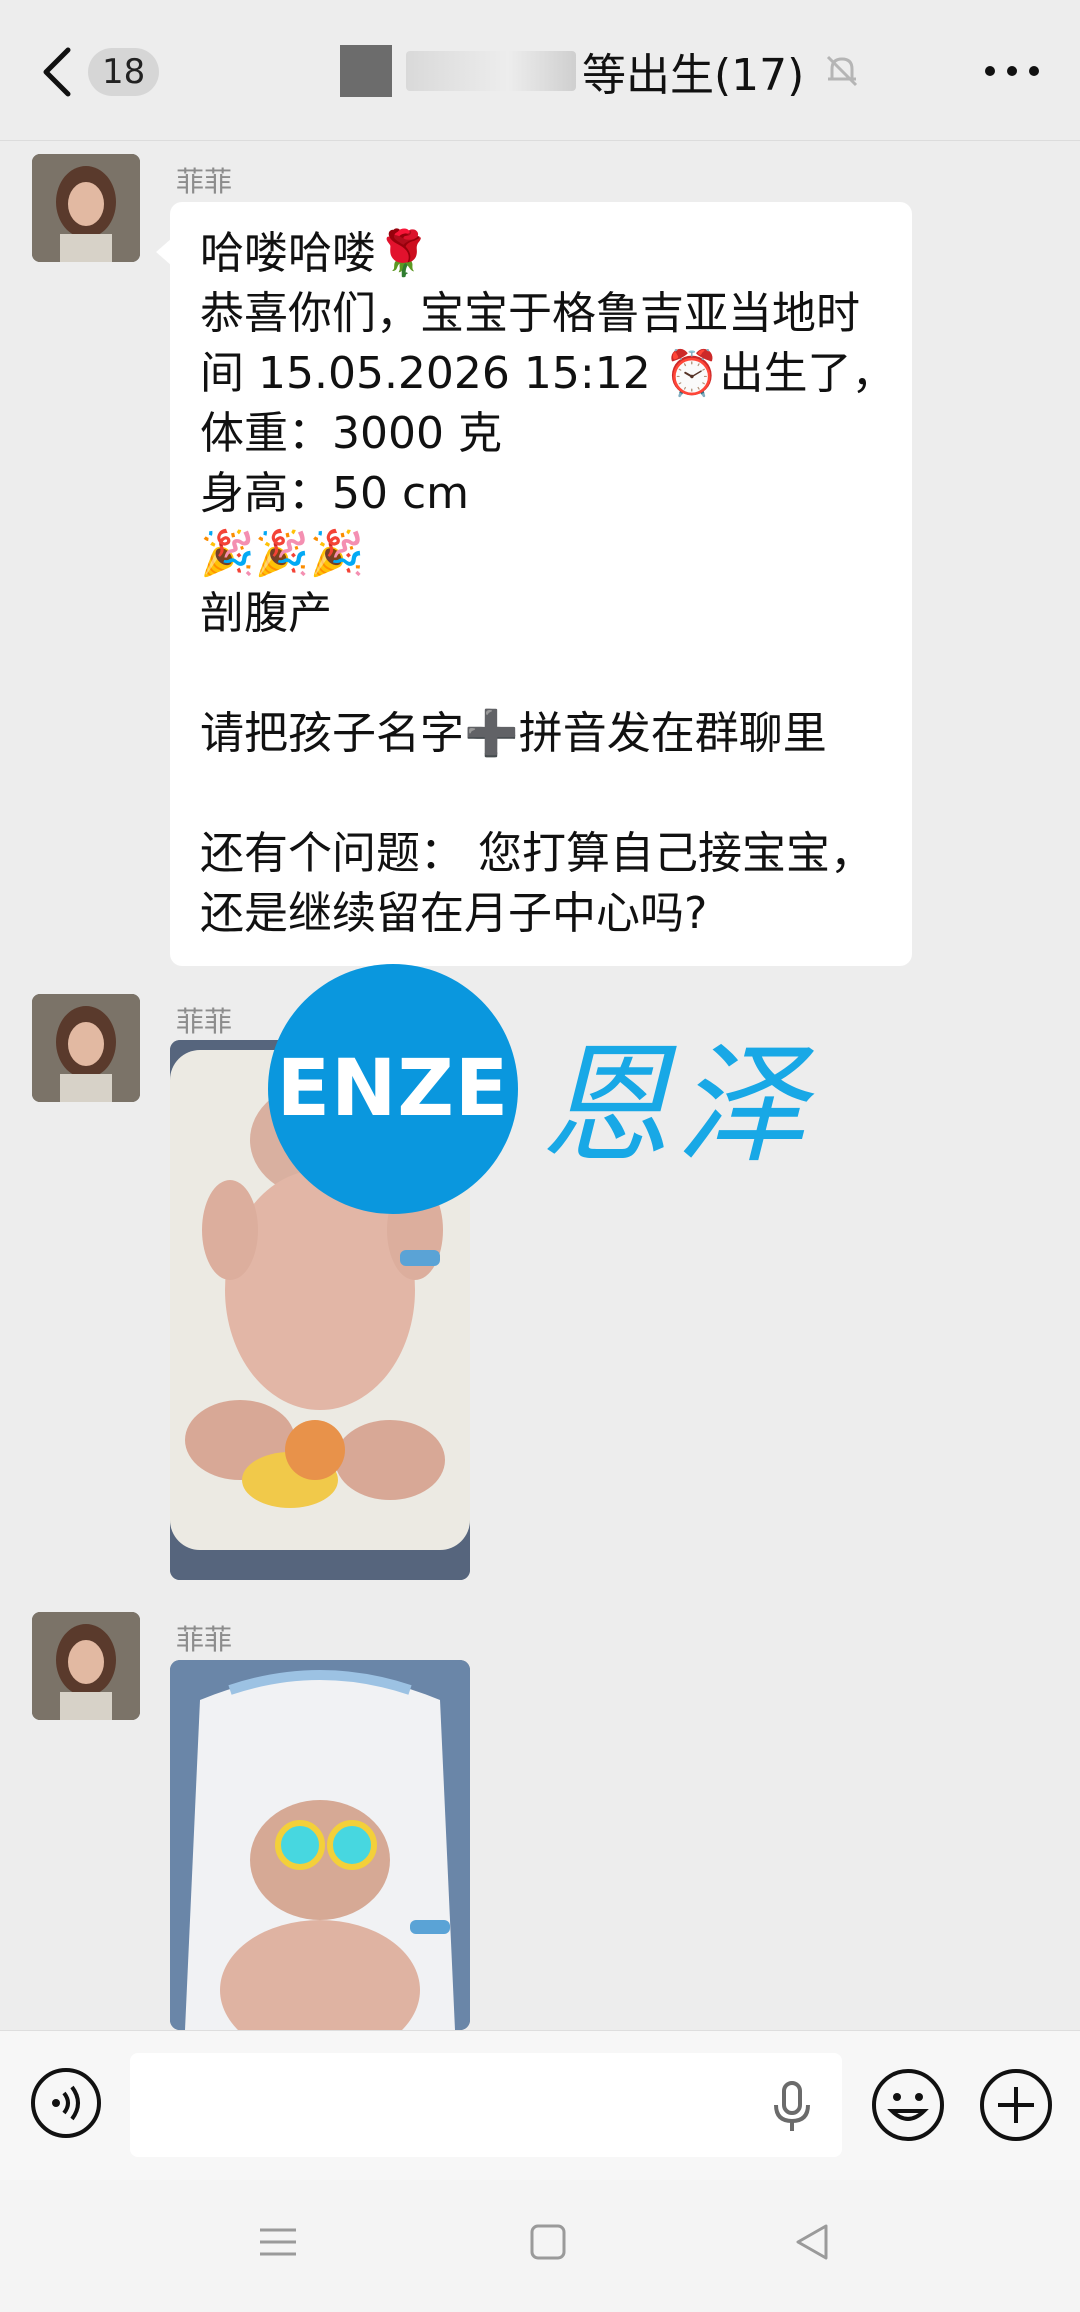 Image resolution: width=1080 pixels, height=2312 pixels. Describe the element at coordinates (351, 433) in the screenshot. I see `message-line: 体重：3000 克` at that location.